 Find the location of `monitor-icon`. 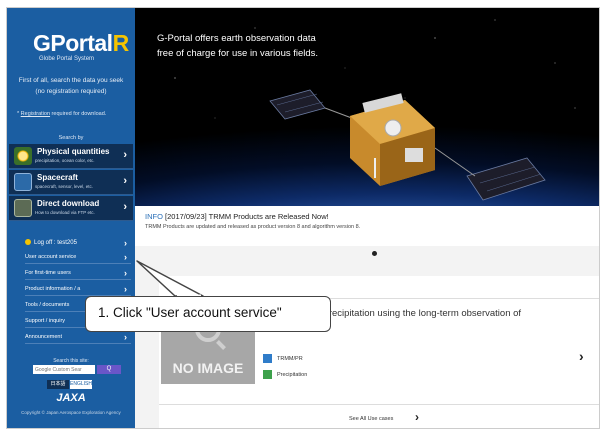

monitor-icon is located at coordinates (23, 208).